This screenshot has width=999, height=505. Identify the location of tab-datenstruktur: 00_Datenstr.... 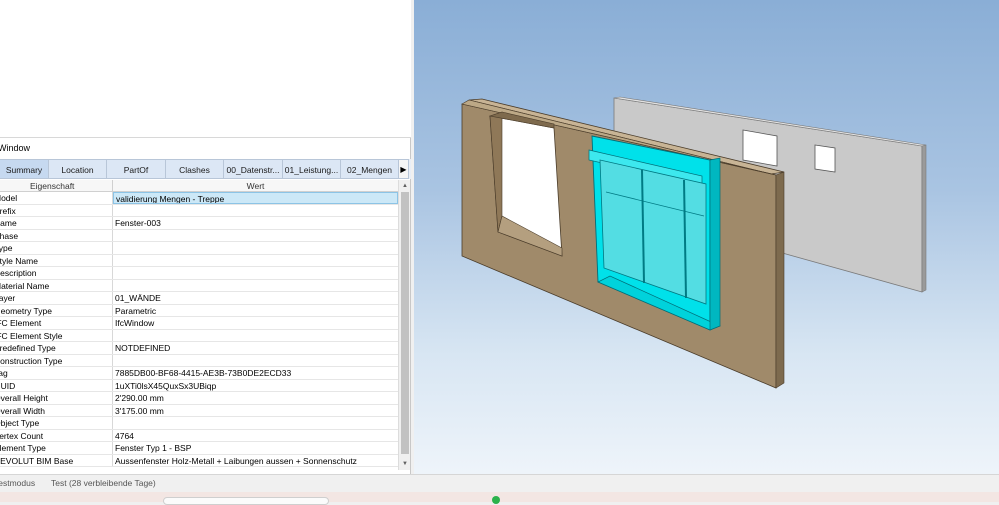
(253, 169).